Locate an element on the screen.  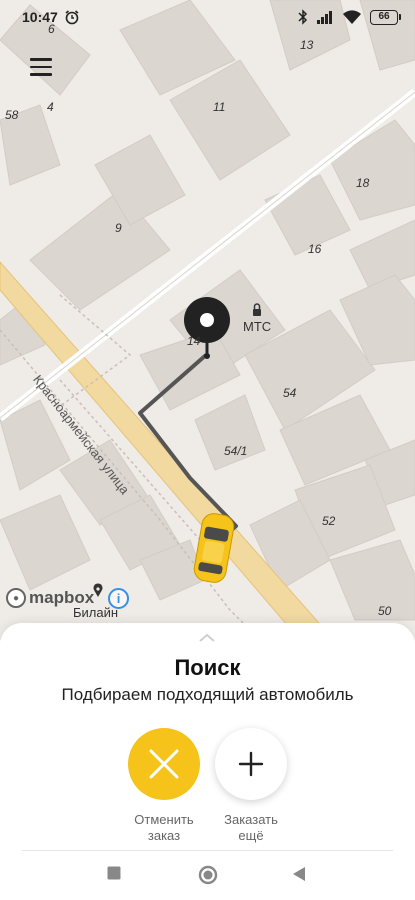
cancel-label-line2: заказ is located at coordinates (164, 835).